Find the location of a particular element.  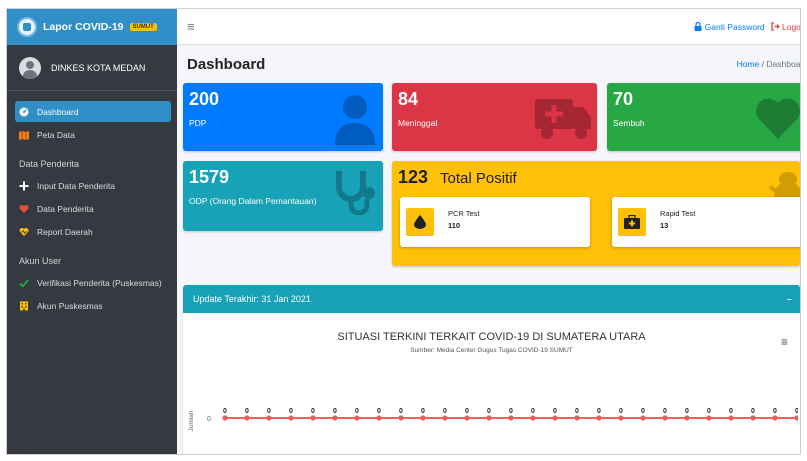

sidebar-item-label: Verifikasi Penderita (Puskesmas) is located at coordinates (99, 282).